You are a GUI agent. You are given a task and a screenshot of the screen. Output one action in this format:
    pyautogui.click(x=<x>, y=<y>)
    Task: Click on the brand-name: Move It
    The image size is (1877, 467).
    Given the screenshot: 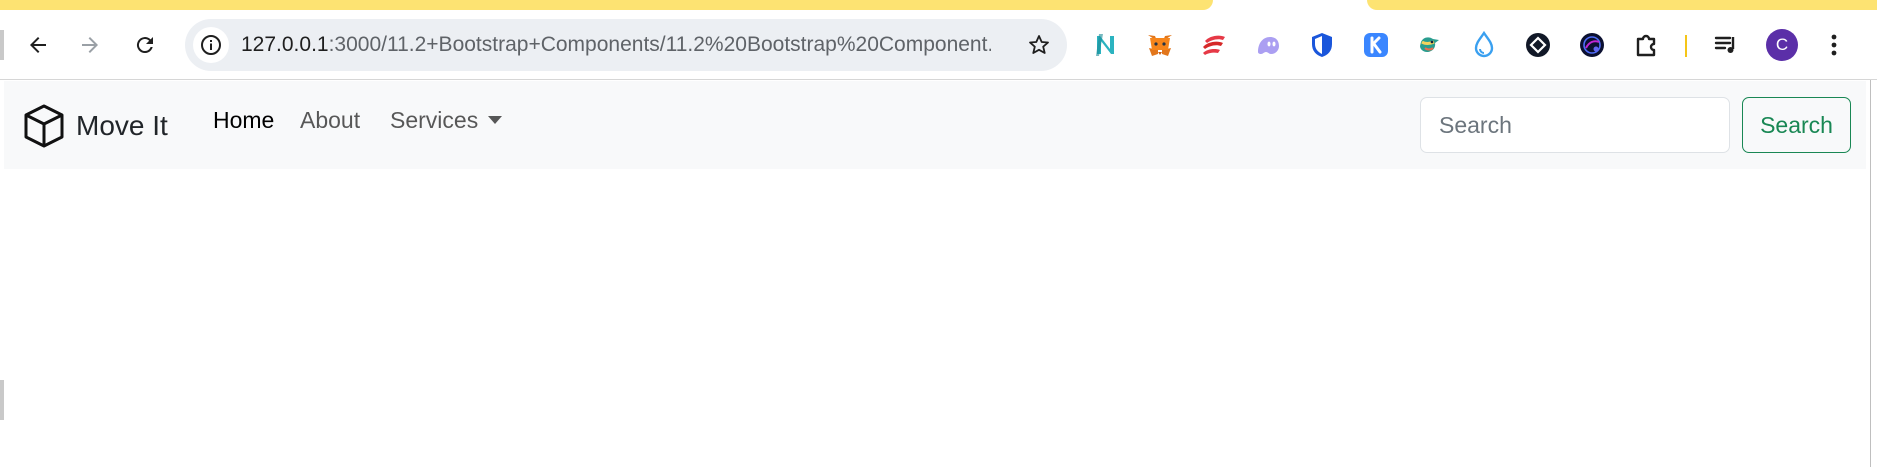 What is the action you would take?
    pyautogui.click(x=122, y=125)
    